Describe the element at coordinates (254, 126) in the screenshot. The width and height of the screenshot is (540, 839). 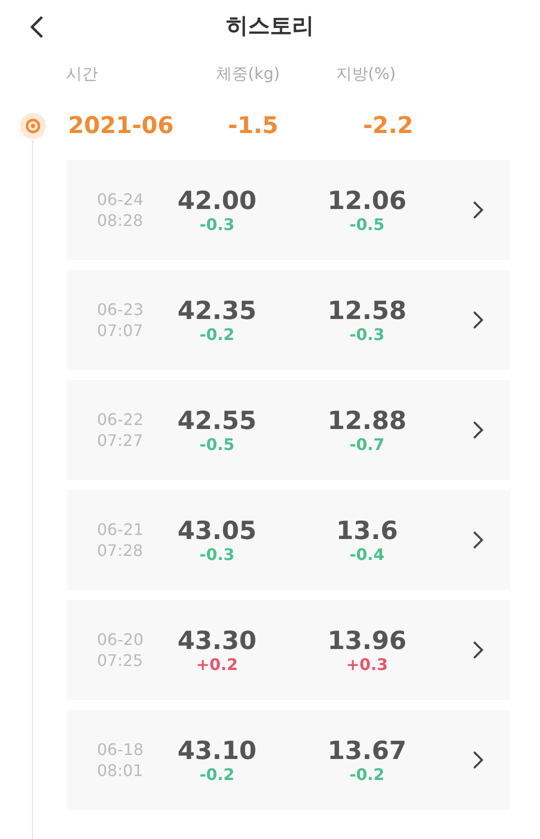
I see `month-weight-change: -1.5` at that location.